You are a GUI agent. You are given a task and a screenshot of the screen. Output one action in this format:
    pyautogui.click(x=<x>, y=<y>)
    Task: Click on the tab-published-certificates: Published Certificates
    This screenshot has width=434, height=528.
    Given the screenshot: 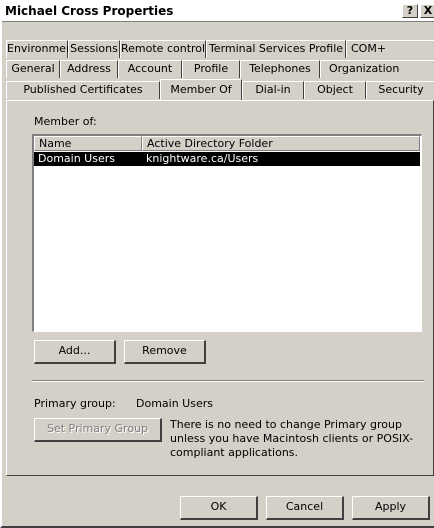 What is the action you would take?
    pyautogui.click(x=83, y=90)
    